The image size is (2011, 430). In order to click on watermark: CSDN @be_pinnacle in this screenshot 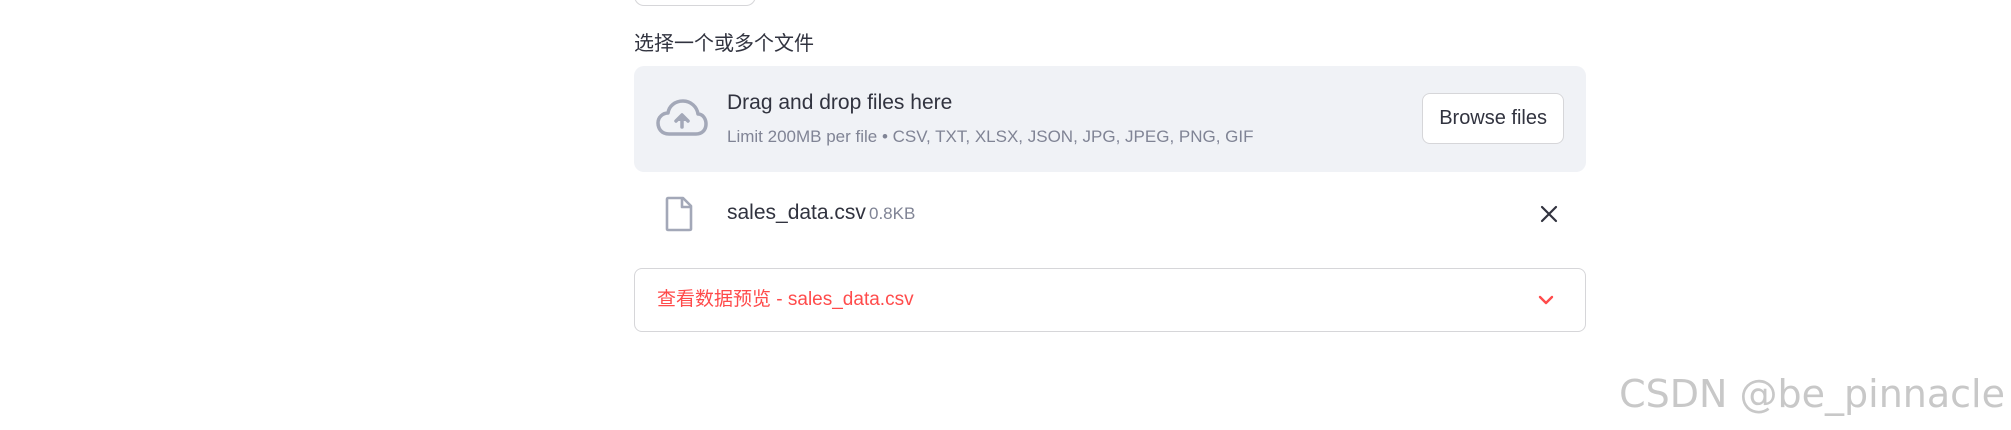, I will do `click(1812, 394)`.